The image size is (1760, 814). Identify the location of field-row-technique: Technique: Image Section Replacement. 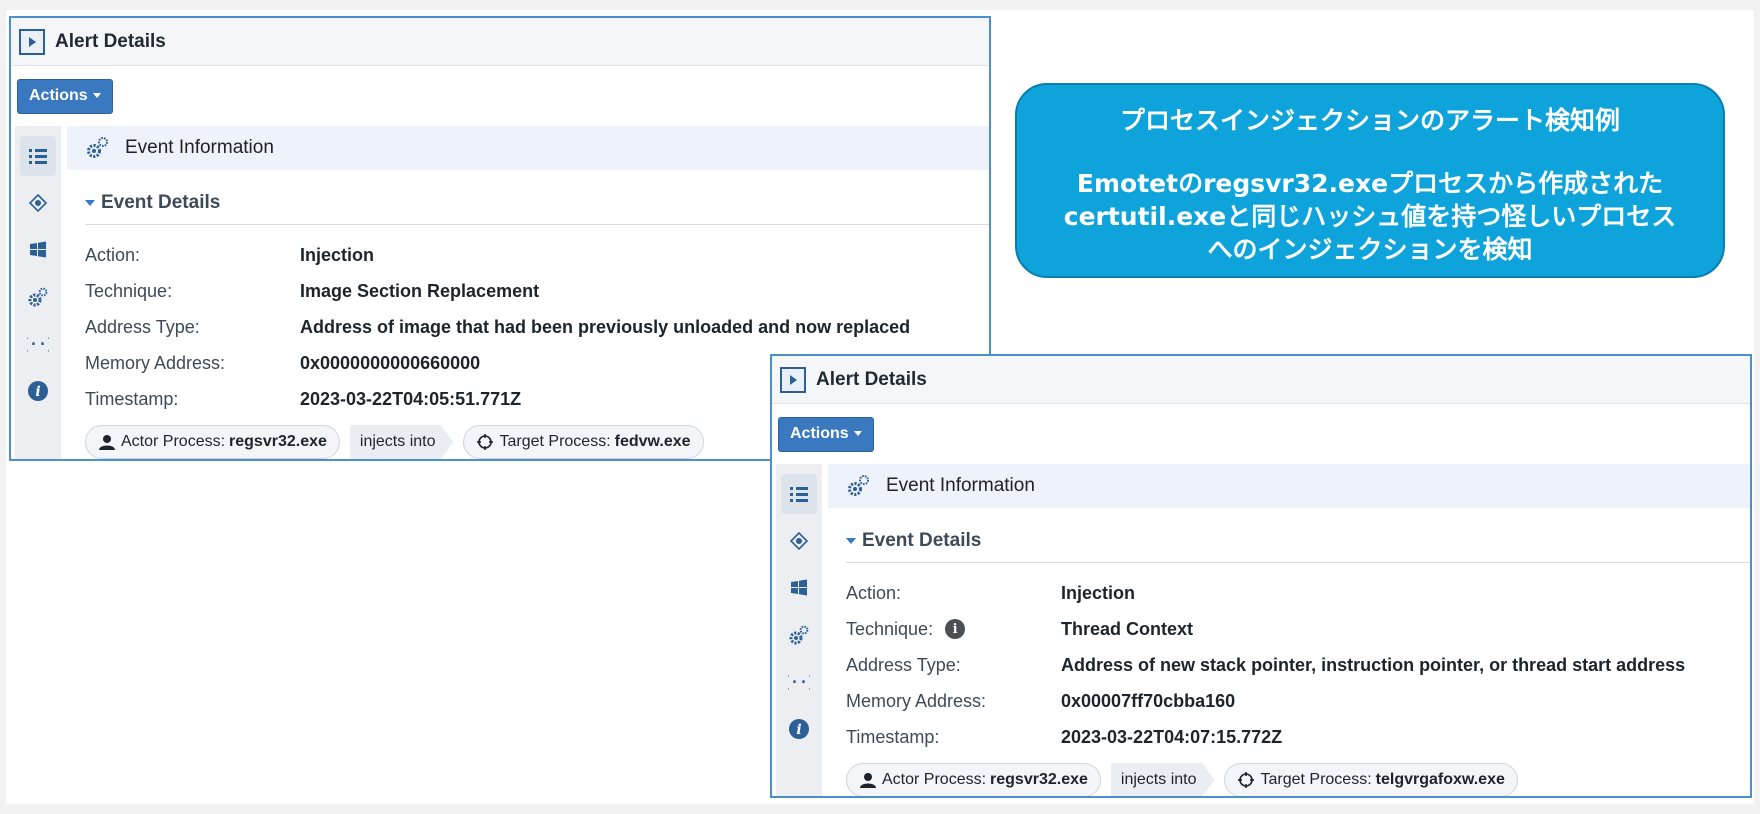
(537, 291).